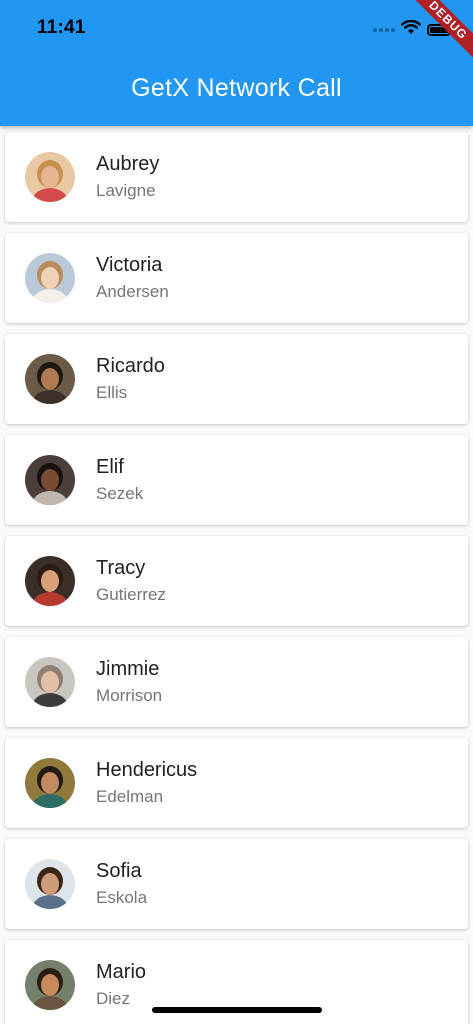 This screenshot has height=1024, width=473. Describe the element at coordinates (110, 467) in the screenshot. I see `user-first-name: Elif` at that location.